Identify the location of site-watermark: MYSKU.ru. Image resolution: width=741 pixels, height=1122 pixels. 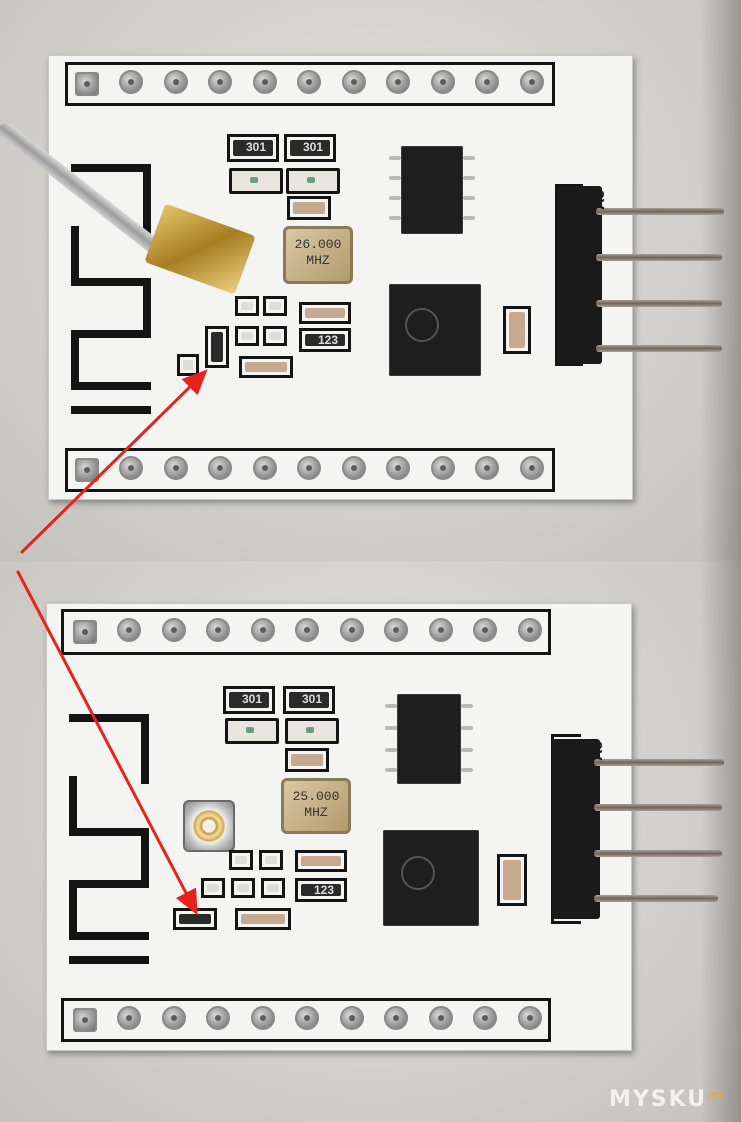
(666, 1099).